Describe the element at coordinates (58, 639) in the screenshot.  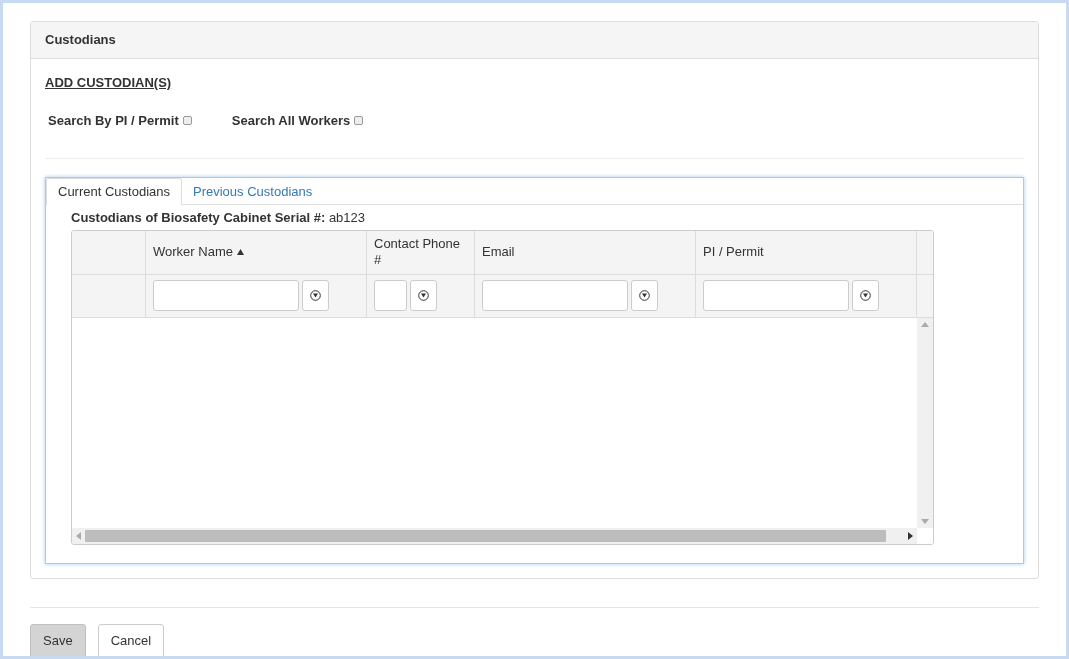
I see `action-button: Save` at that location.